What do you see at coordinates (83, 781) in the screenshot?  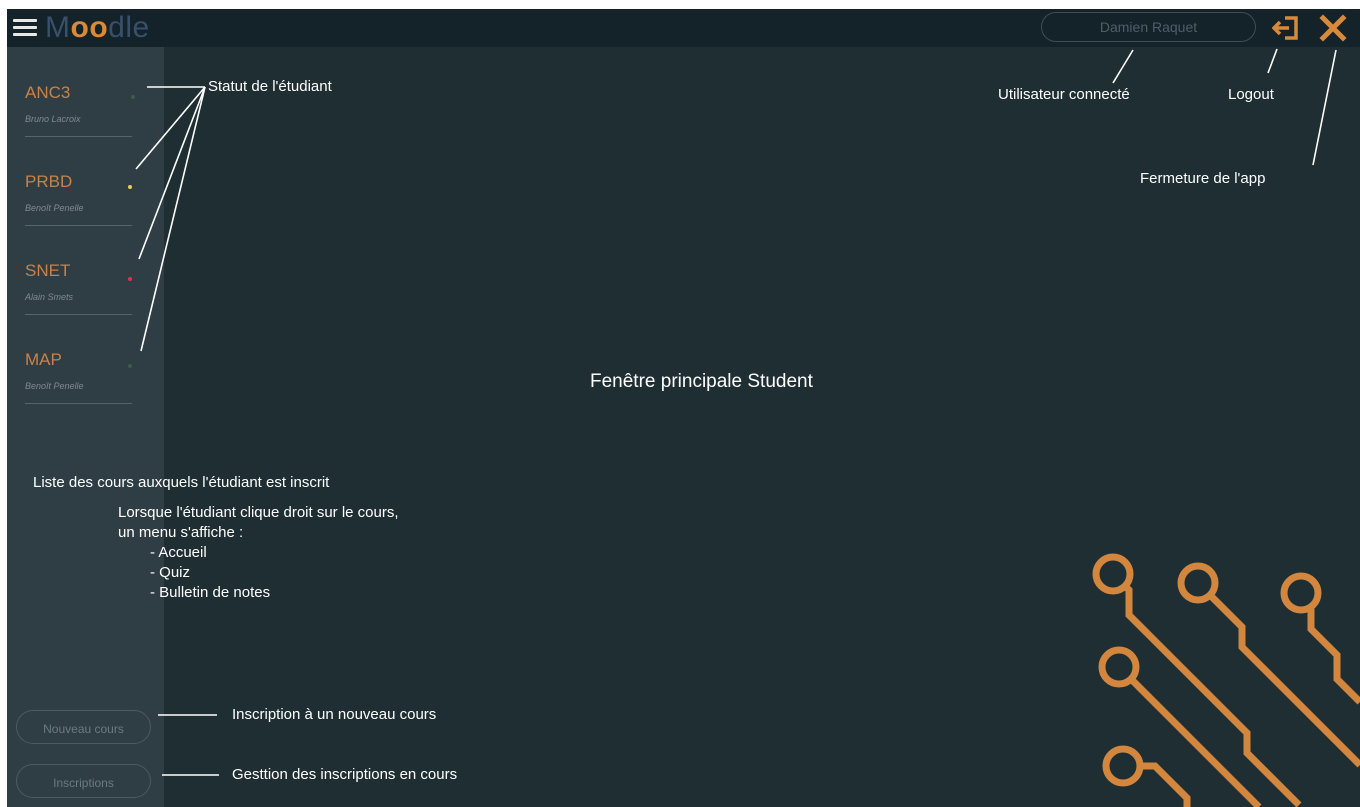 I see `registrations-button: Inscriptions` at bounding box center [83, 781].